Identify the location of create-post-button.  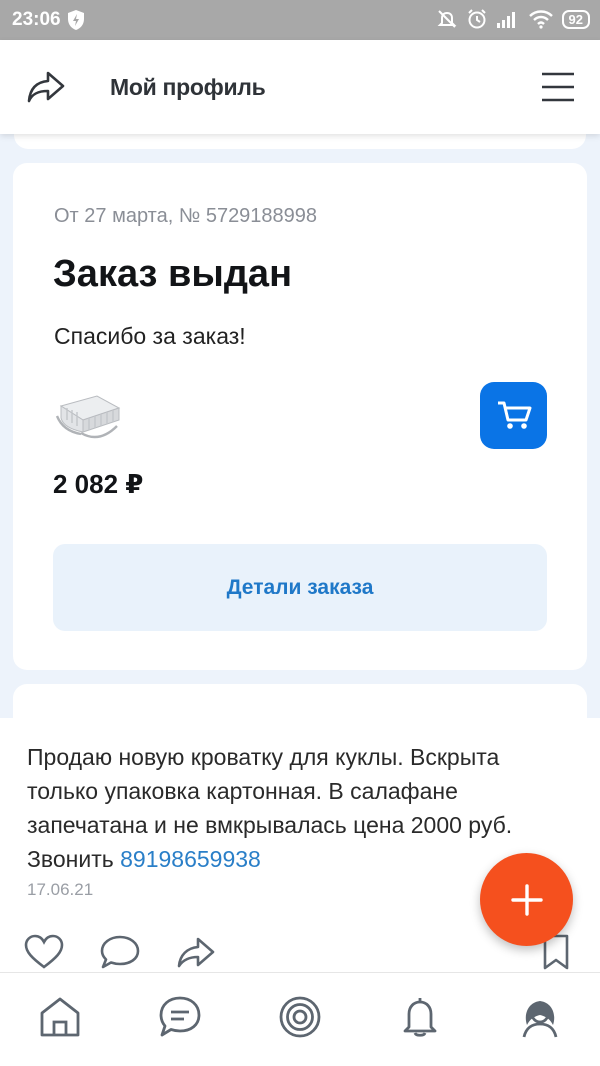
(526, 899).